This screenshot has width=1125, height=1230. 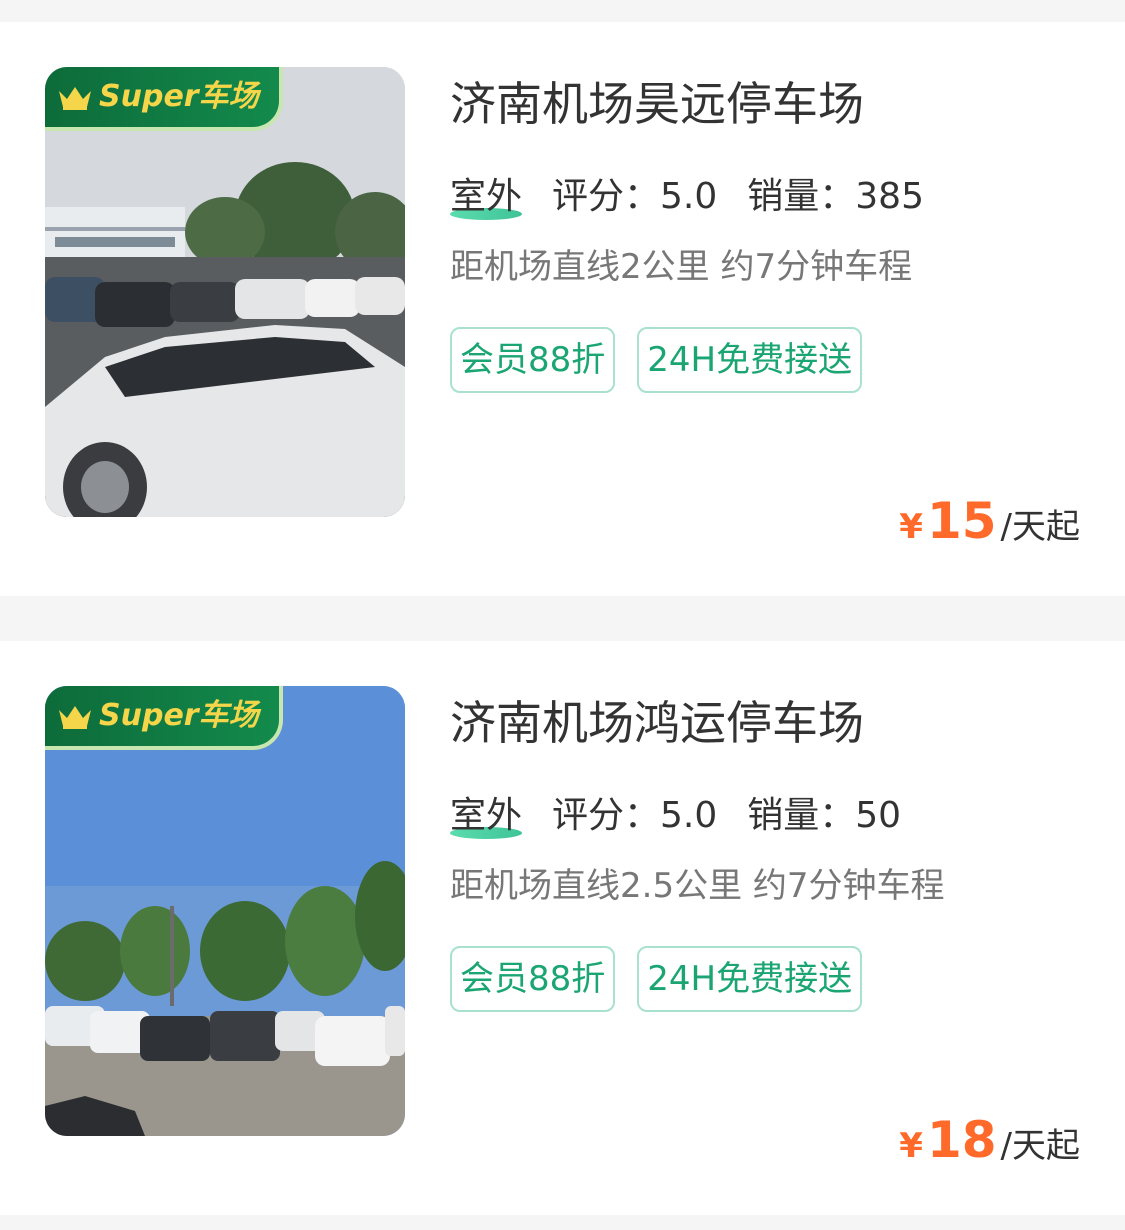 I want to click on price-amount: 15, so click(x=961, y=521).